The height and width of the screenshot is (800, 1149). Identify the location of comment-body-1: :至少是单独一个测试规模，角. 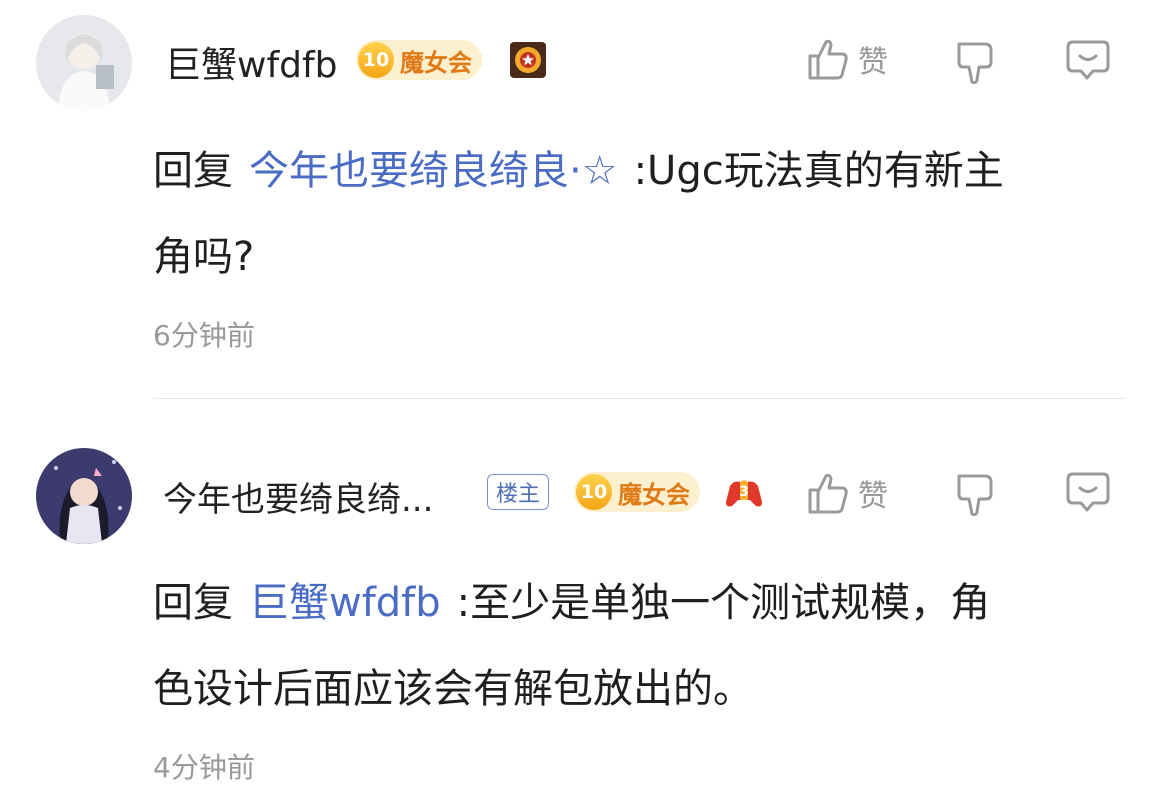
(723, 603).